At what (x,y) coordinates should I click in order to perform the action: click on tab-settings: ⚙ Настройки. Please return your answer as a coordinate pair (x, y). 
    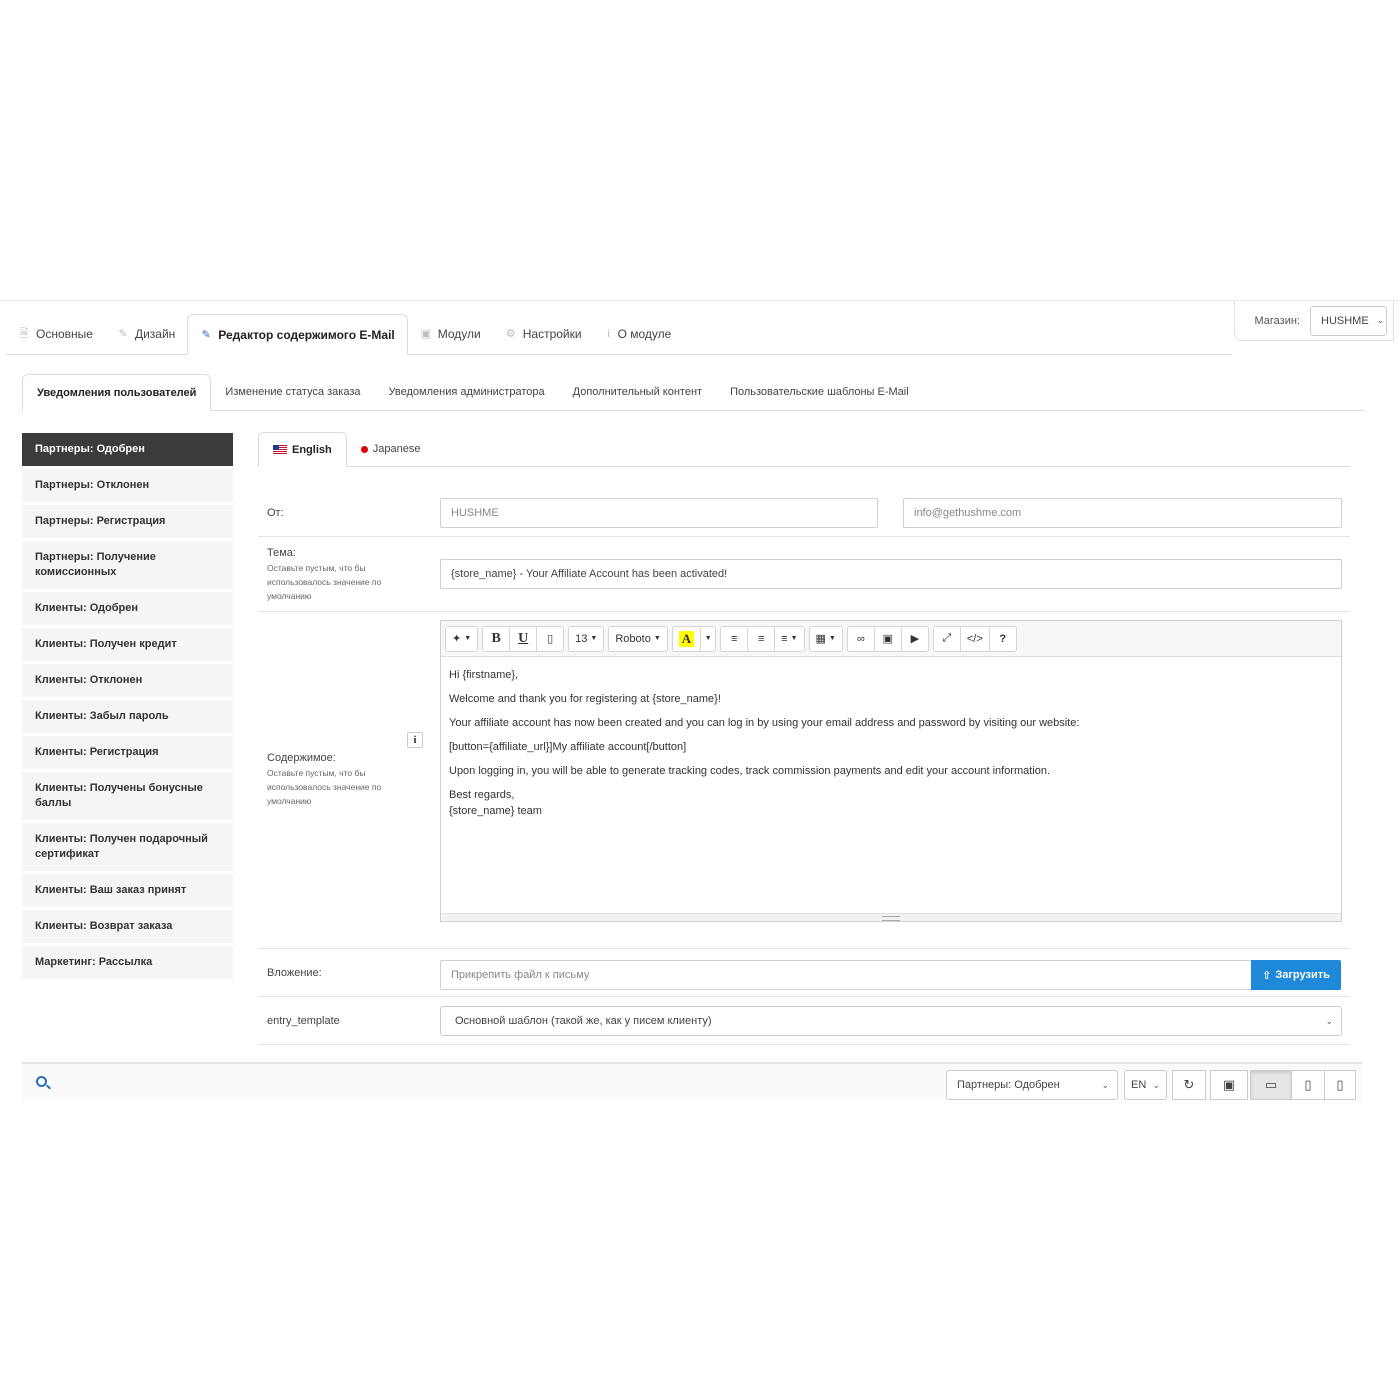
    Looking at the image, I should click on (543, 334).